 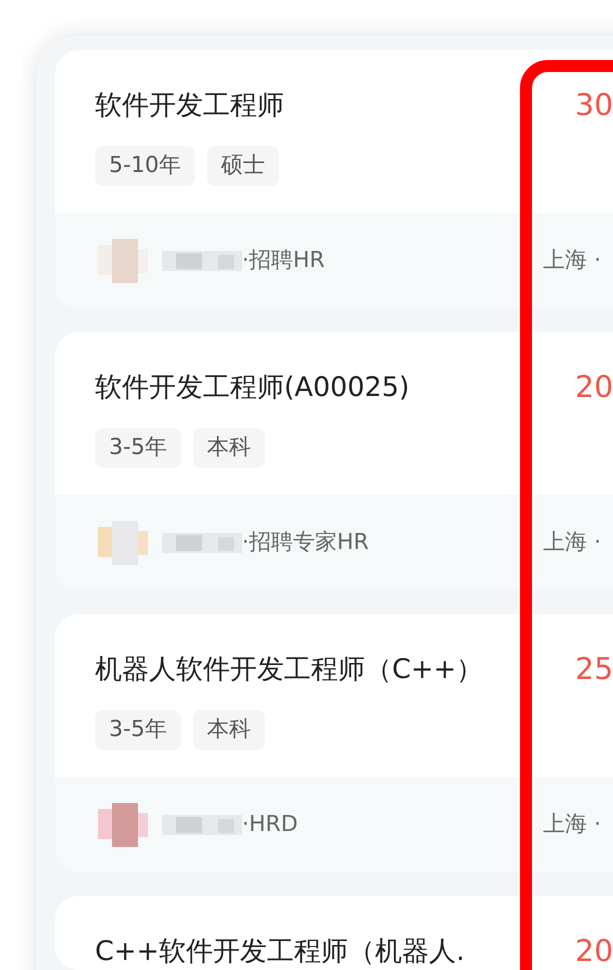 I want to click on job-tag: 硕士, so click(x=242, y=166).